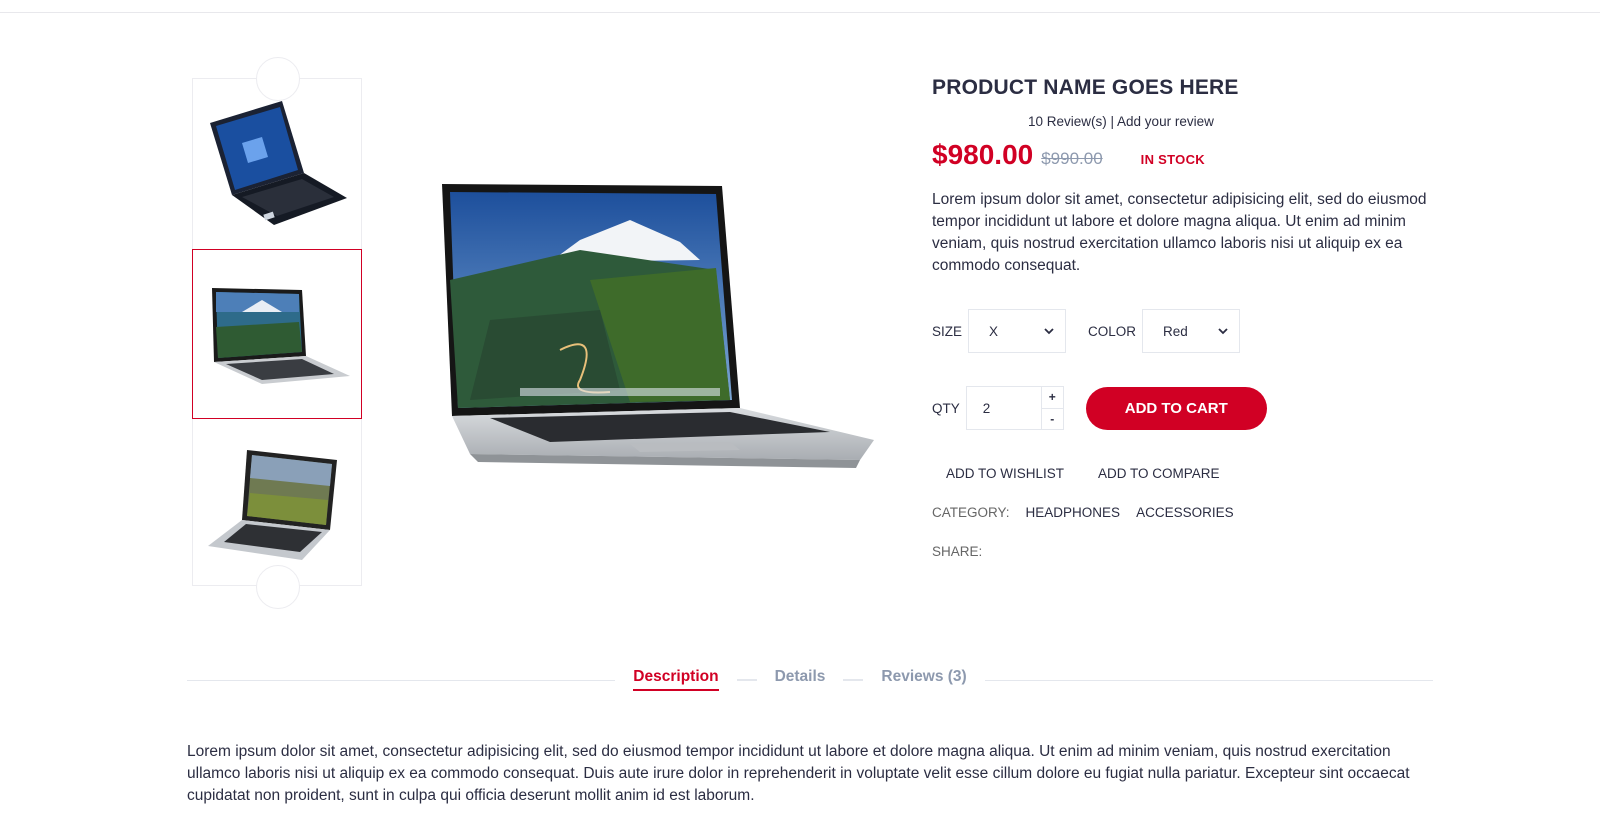 This screenshot has width=1600, height=832. Describe the element at coordinates (1112, 331) in the screenshot. I see `color-label: COLOR` at that location.